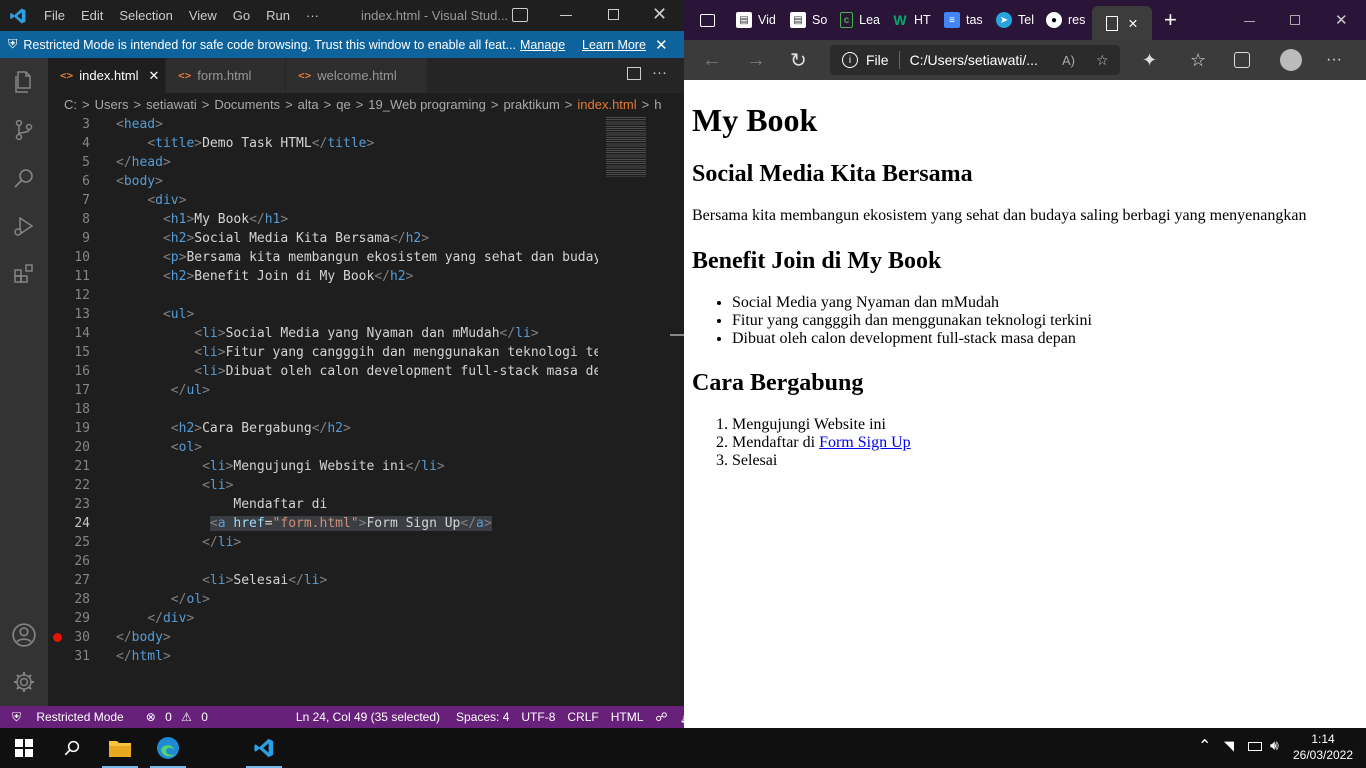 The image size is (1366, 768). Describe the element at coordinates (241, 15) in the screenshot. I see `menu-go: Go` at that location.